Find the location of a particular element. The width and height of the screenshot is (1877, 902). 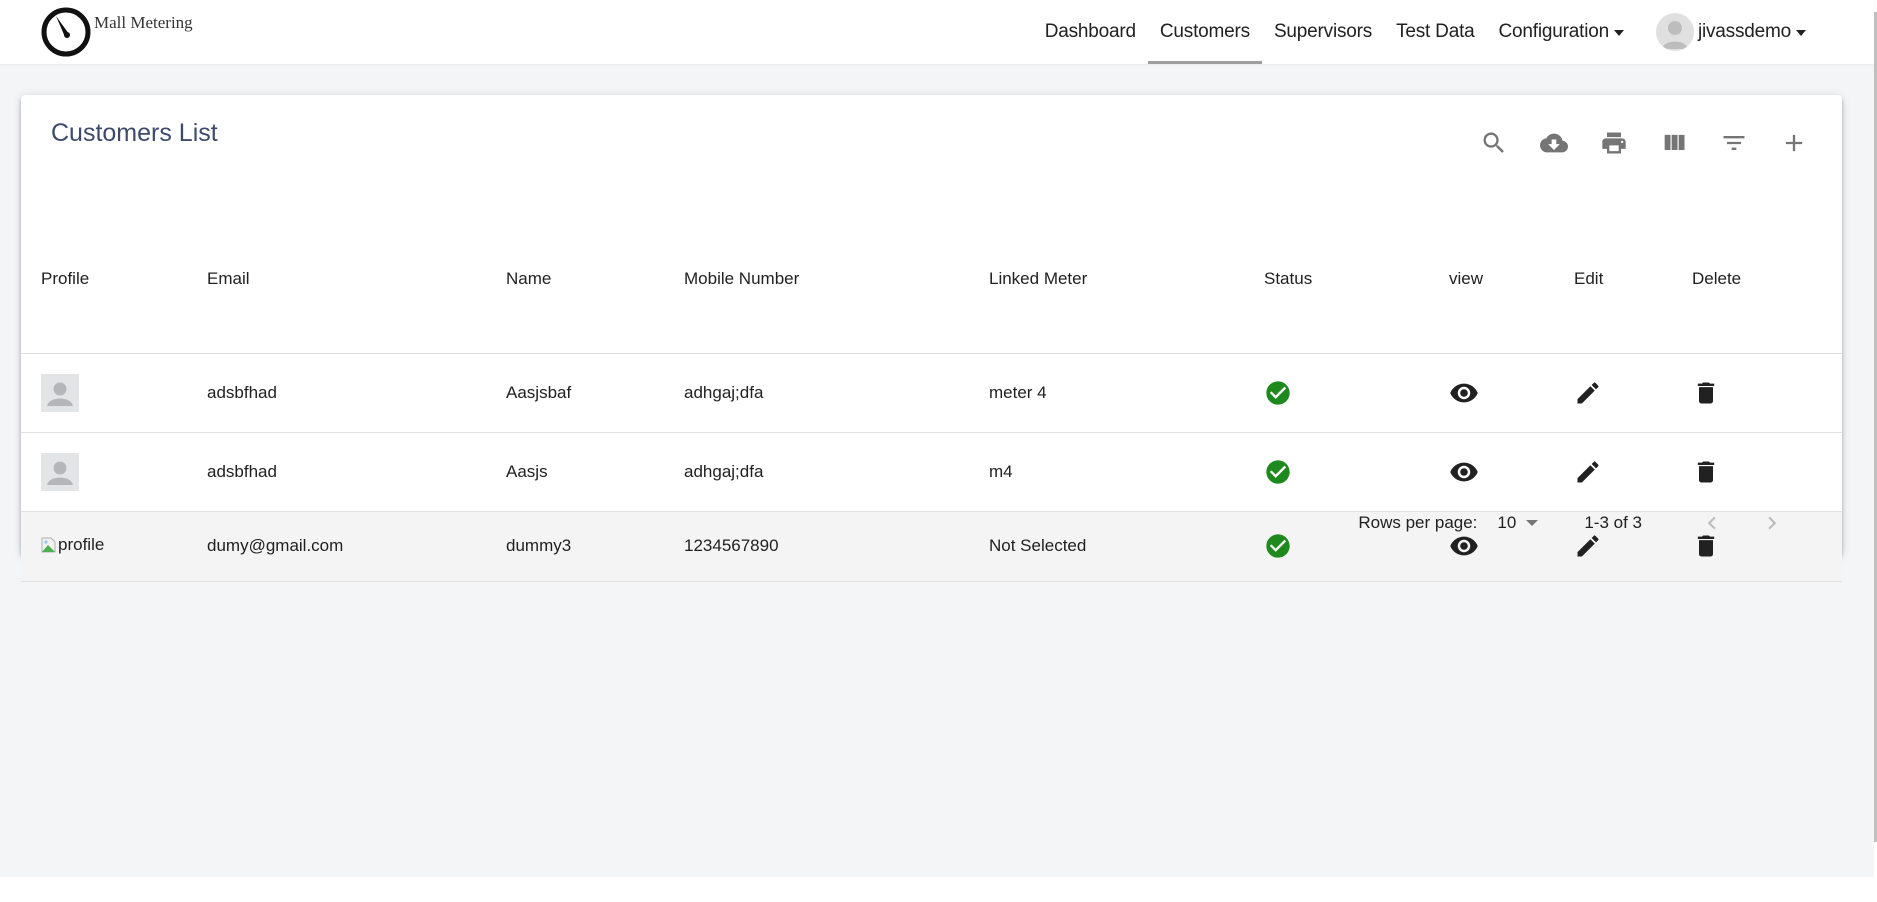

download-csv-button is located at coordinates (1554, 143).